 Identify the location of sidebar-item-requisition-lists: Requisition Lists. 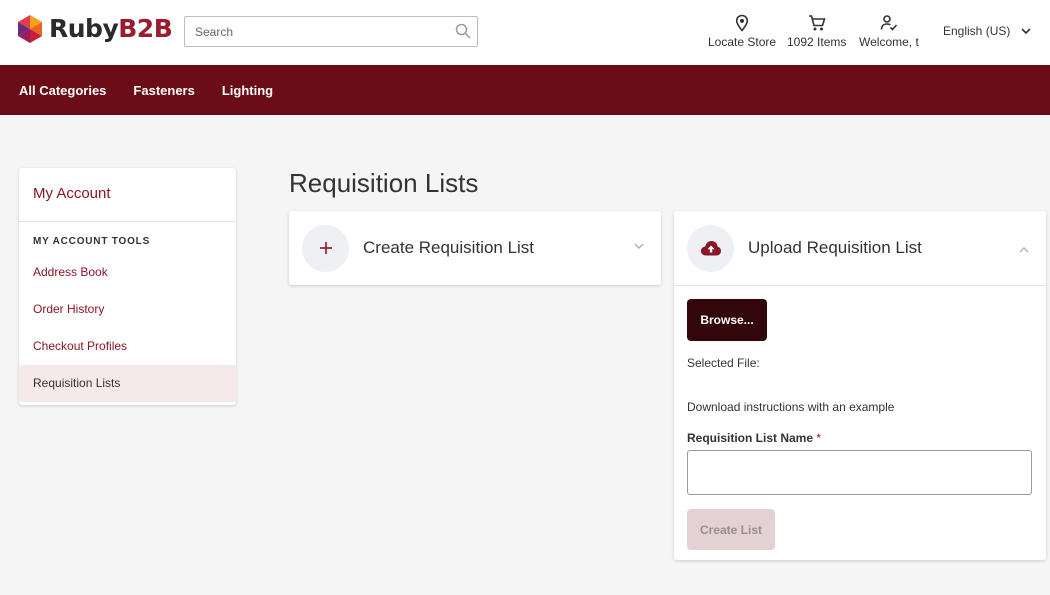
(127, 383).